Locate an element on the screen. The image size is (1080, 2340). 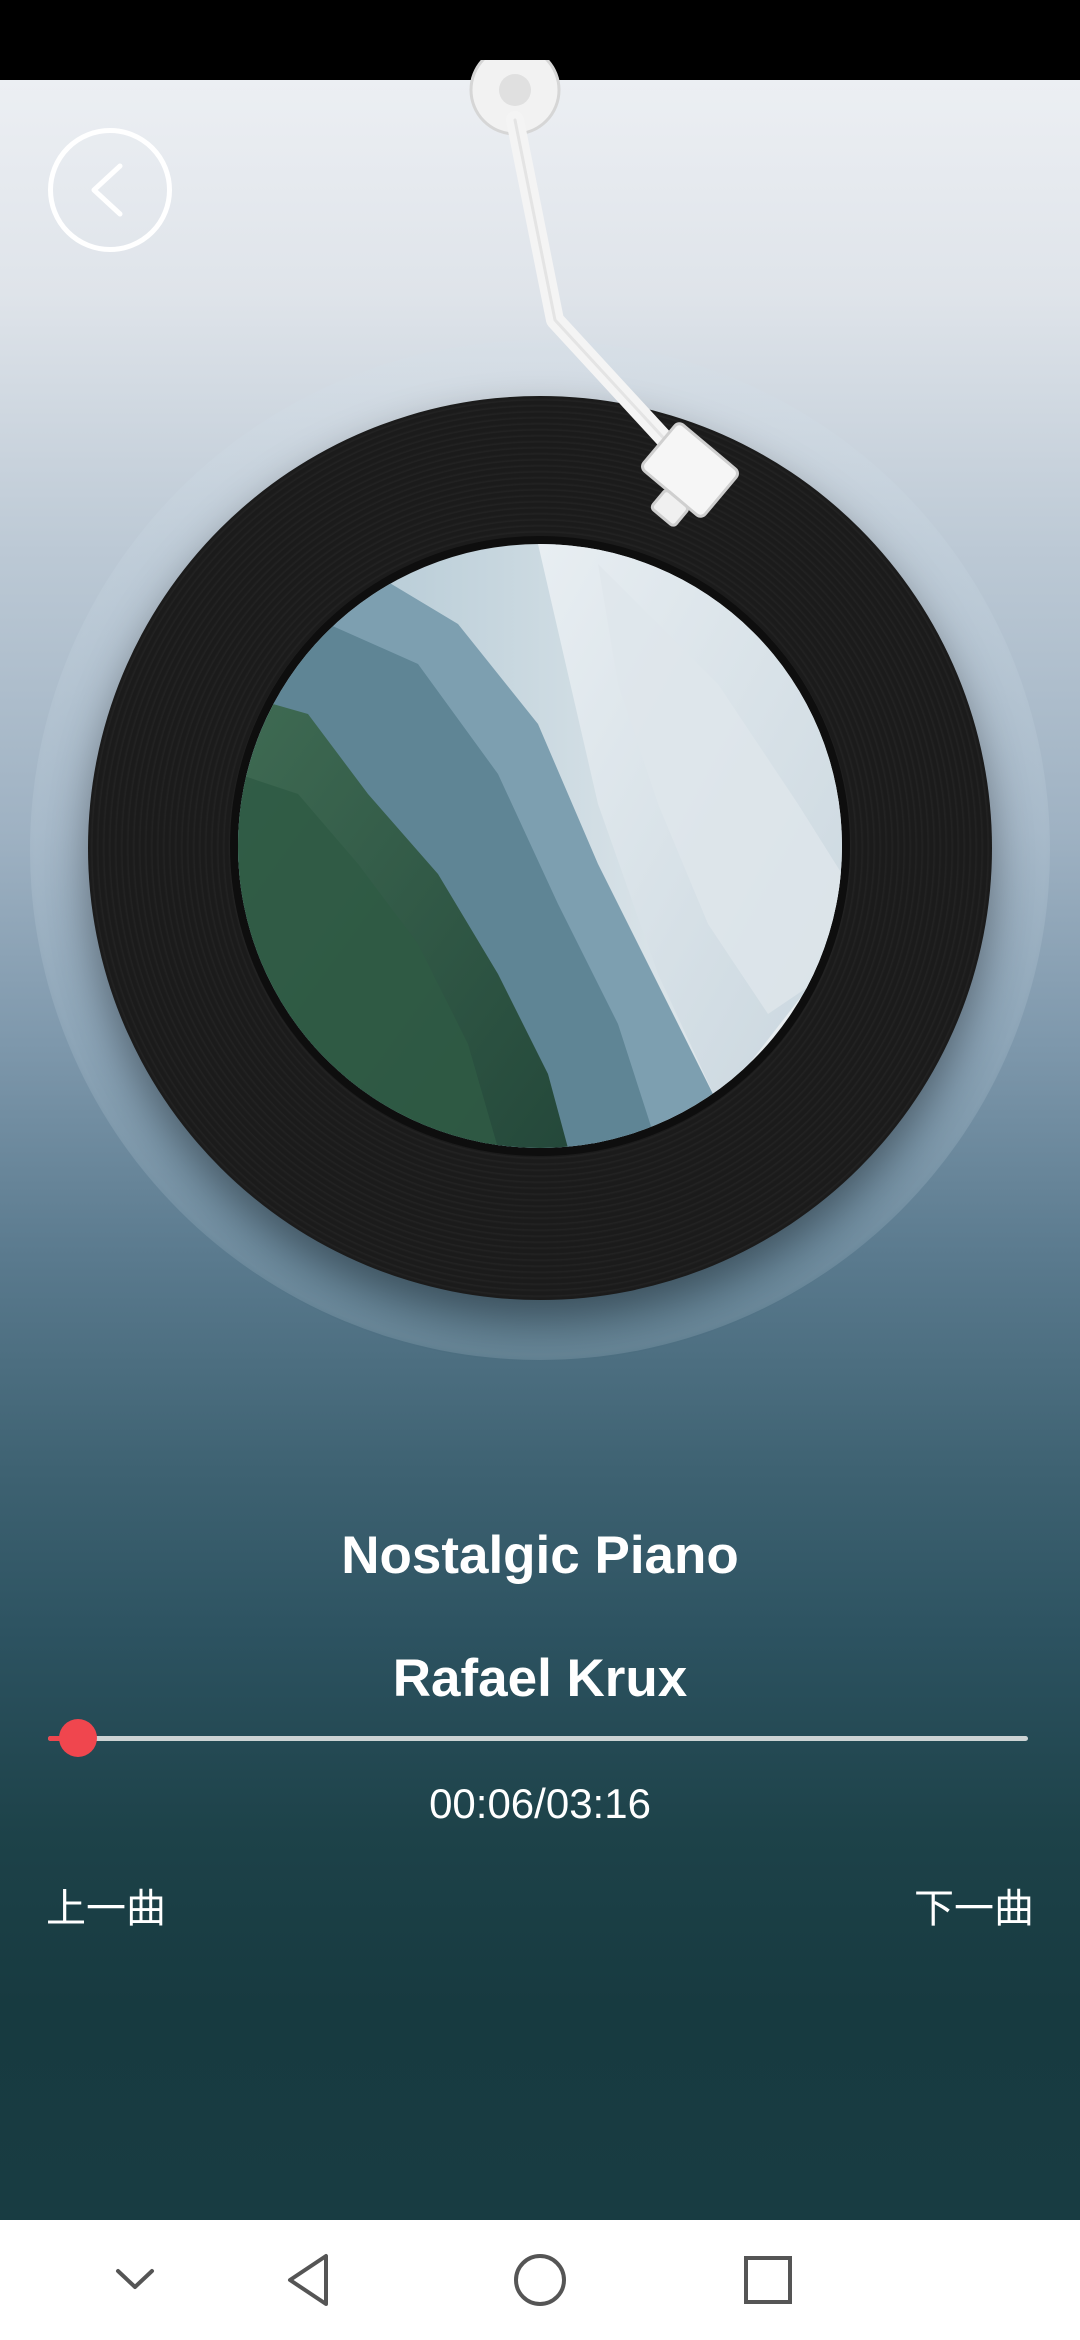
album-cover-image is located at coordinates (540, 846).